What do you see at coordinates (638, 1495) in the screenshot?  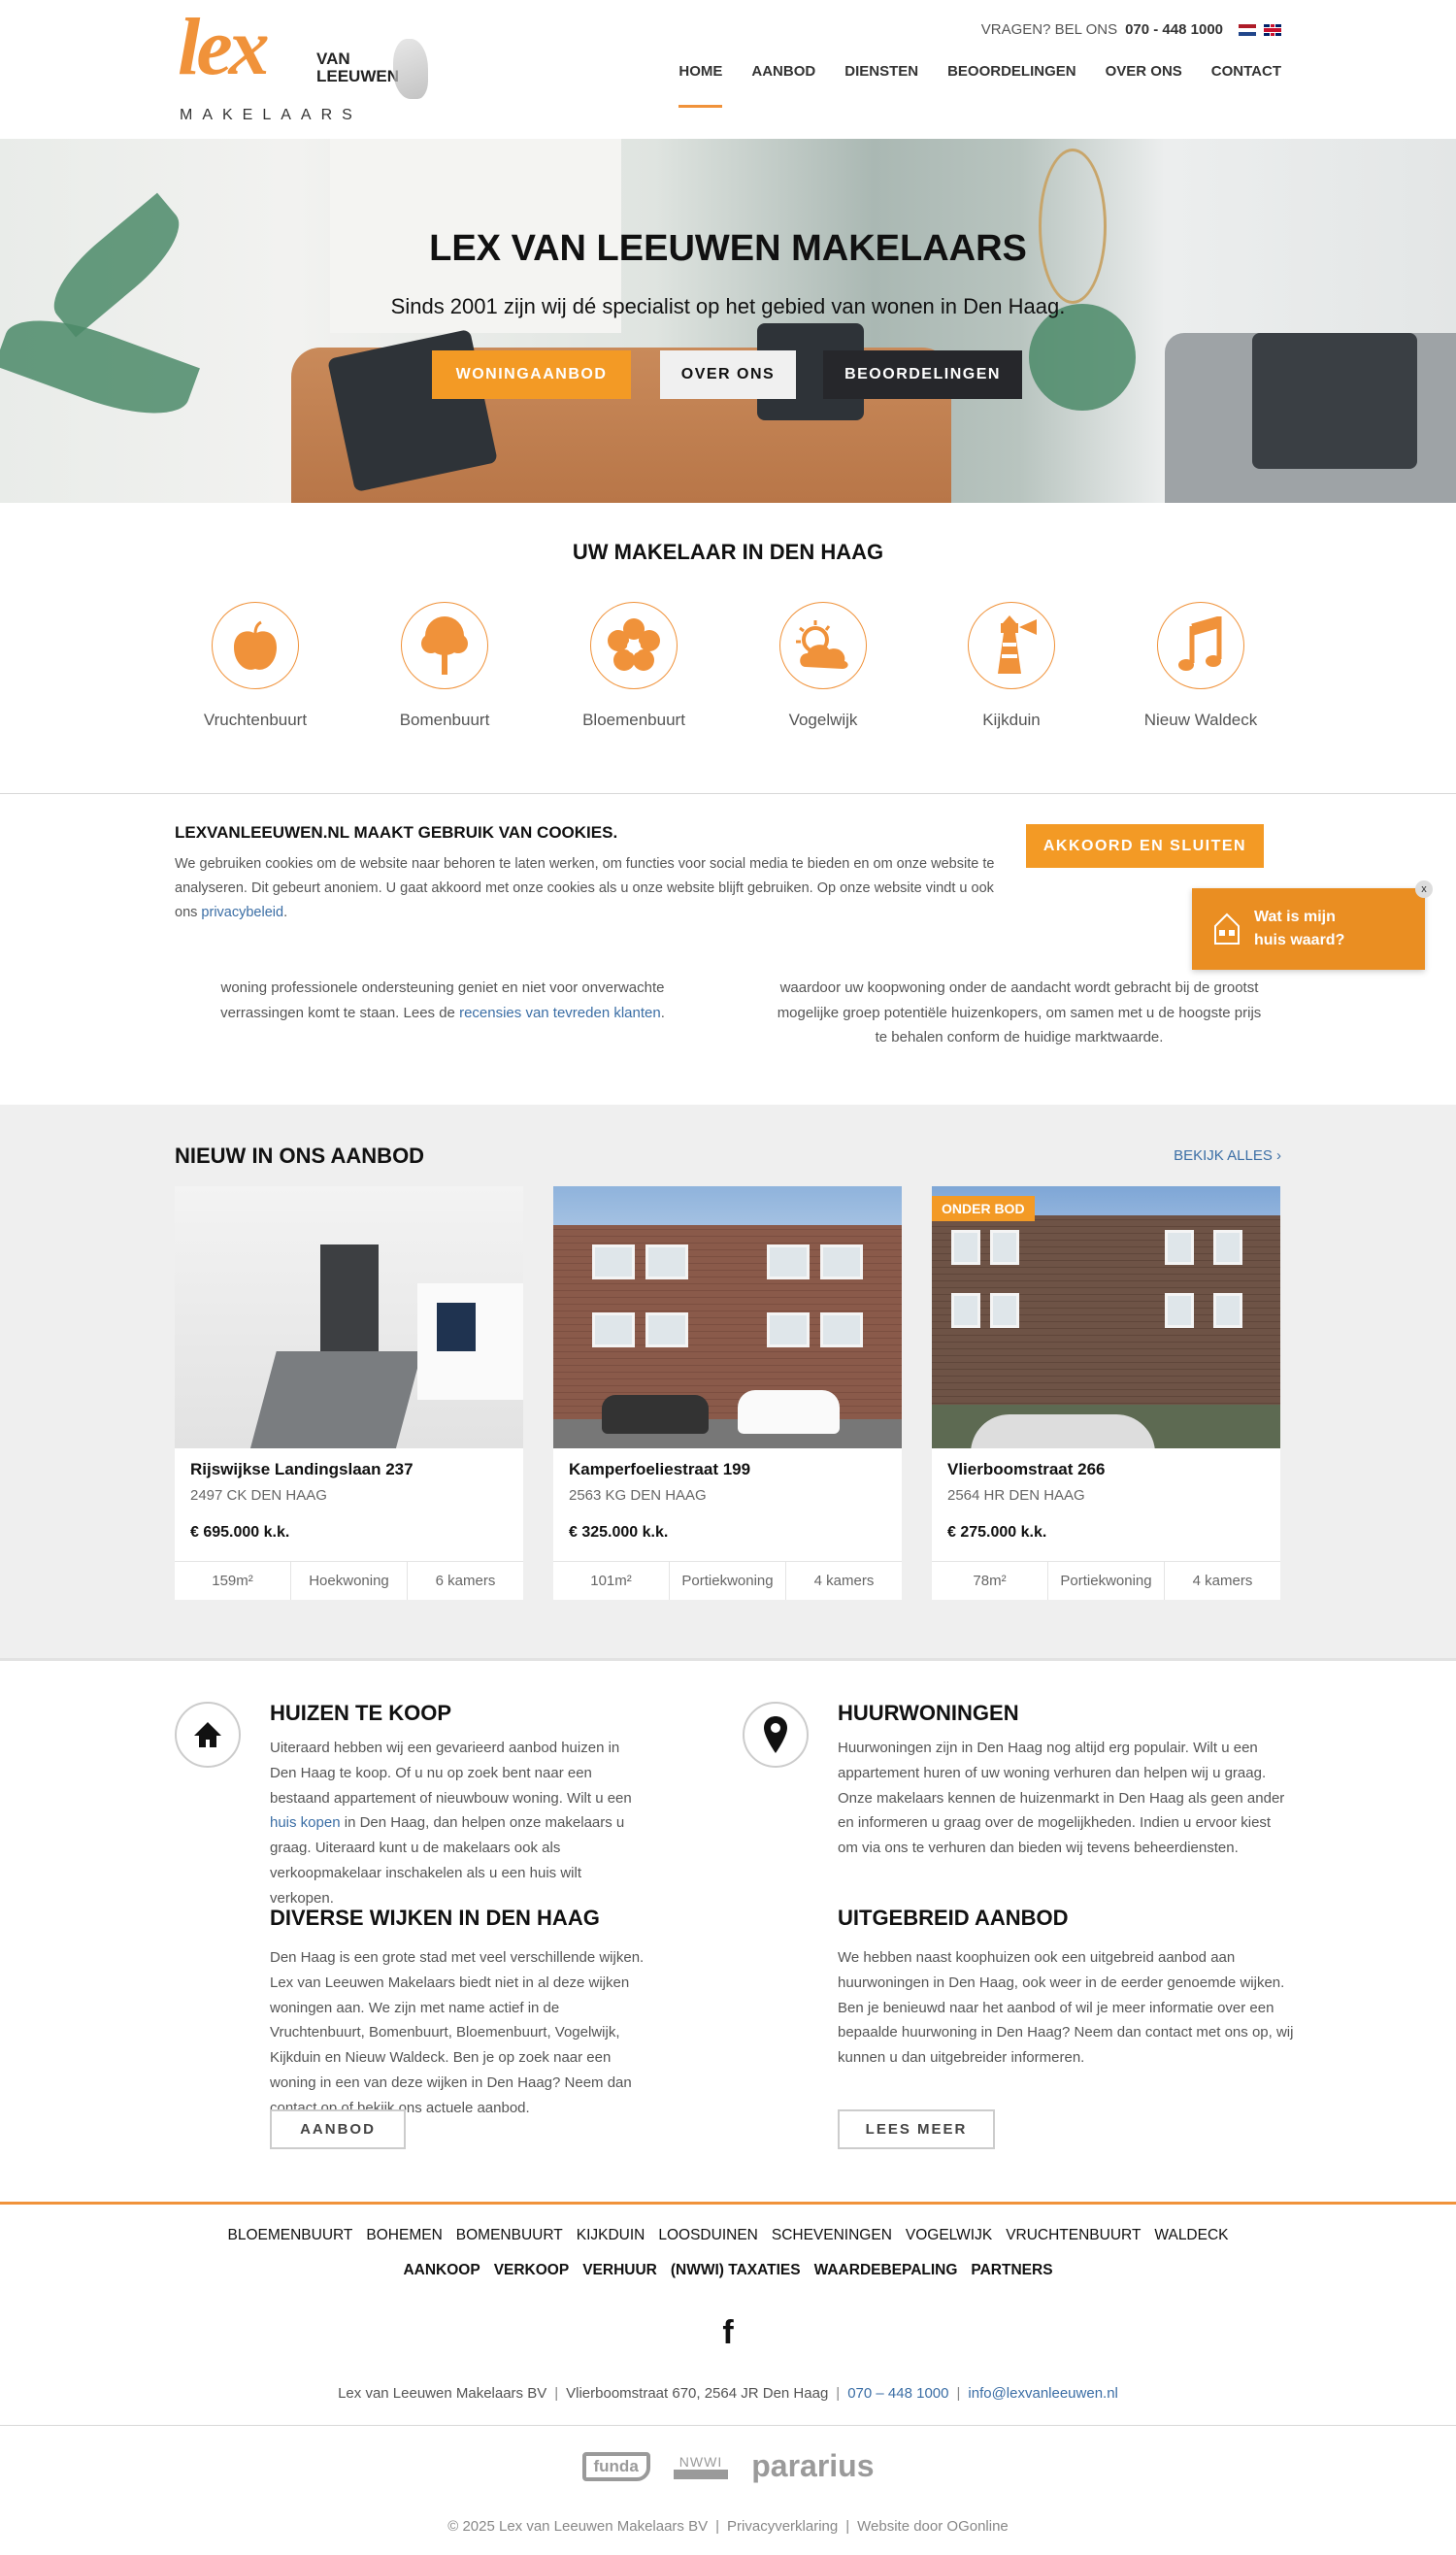 I see `listing-city: 2563 KG DEN HAAG` at bounding box center [638, 1495].